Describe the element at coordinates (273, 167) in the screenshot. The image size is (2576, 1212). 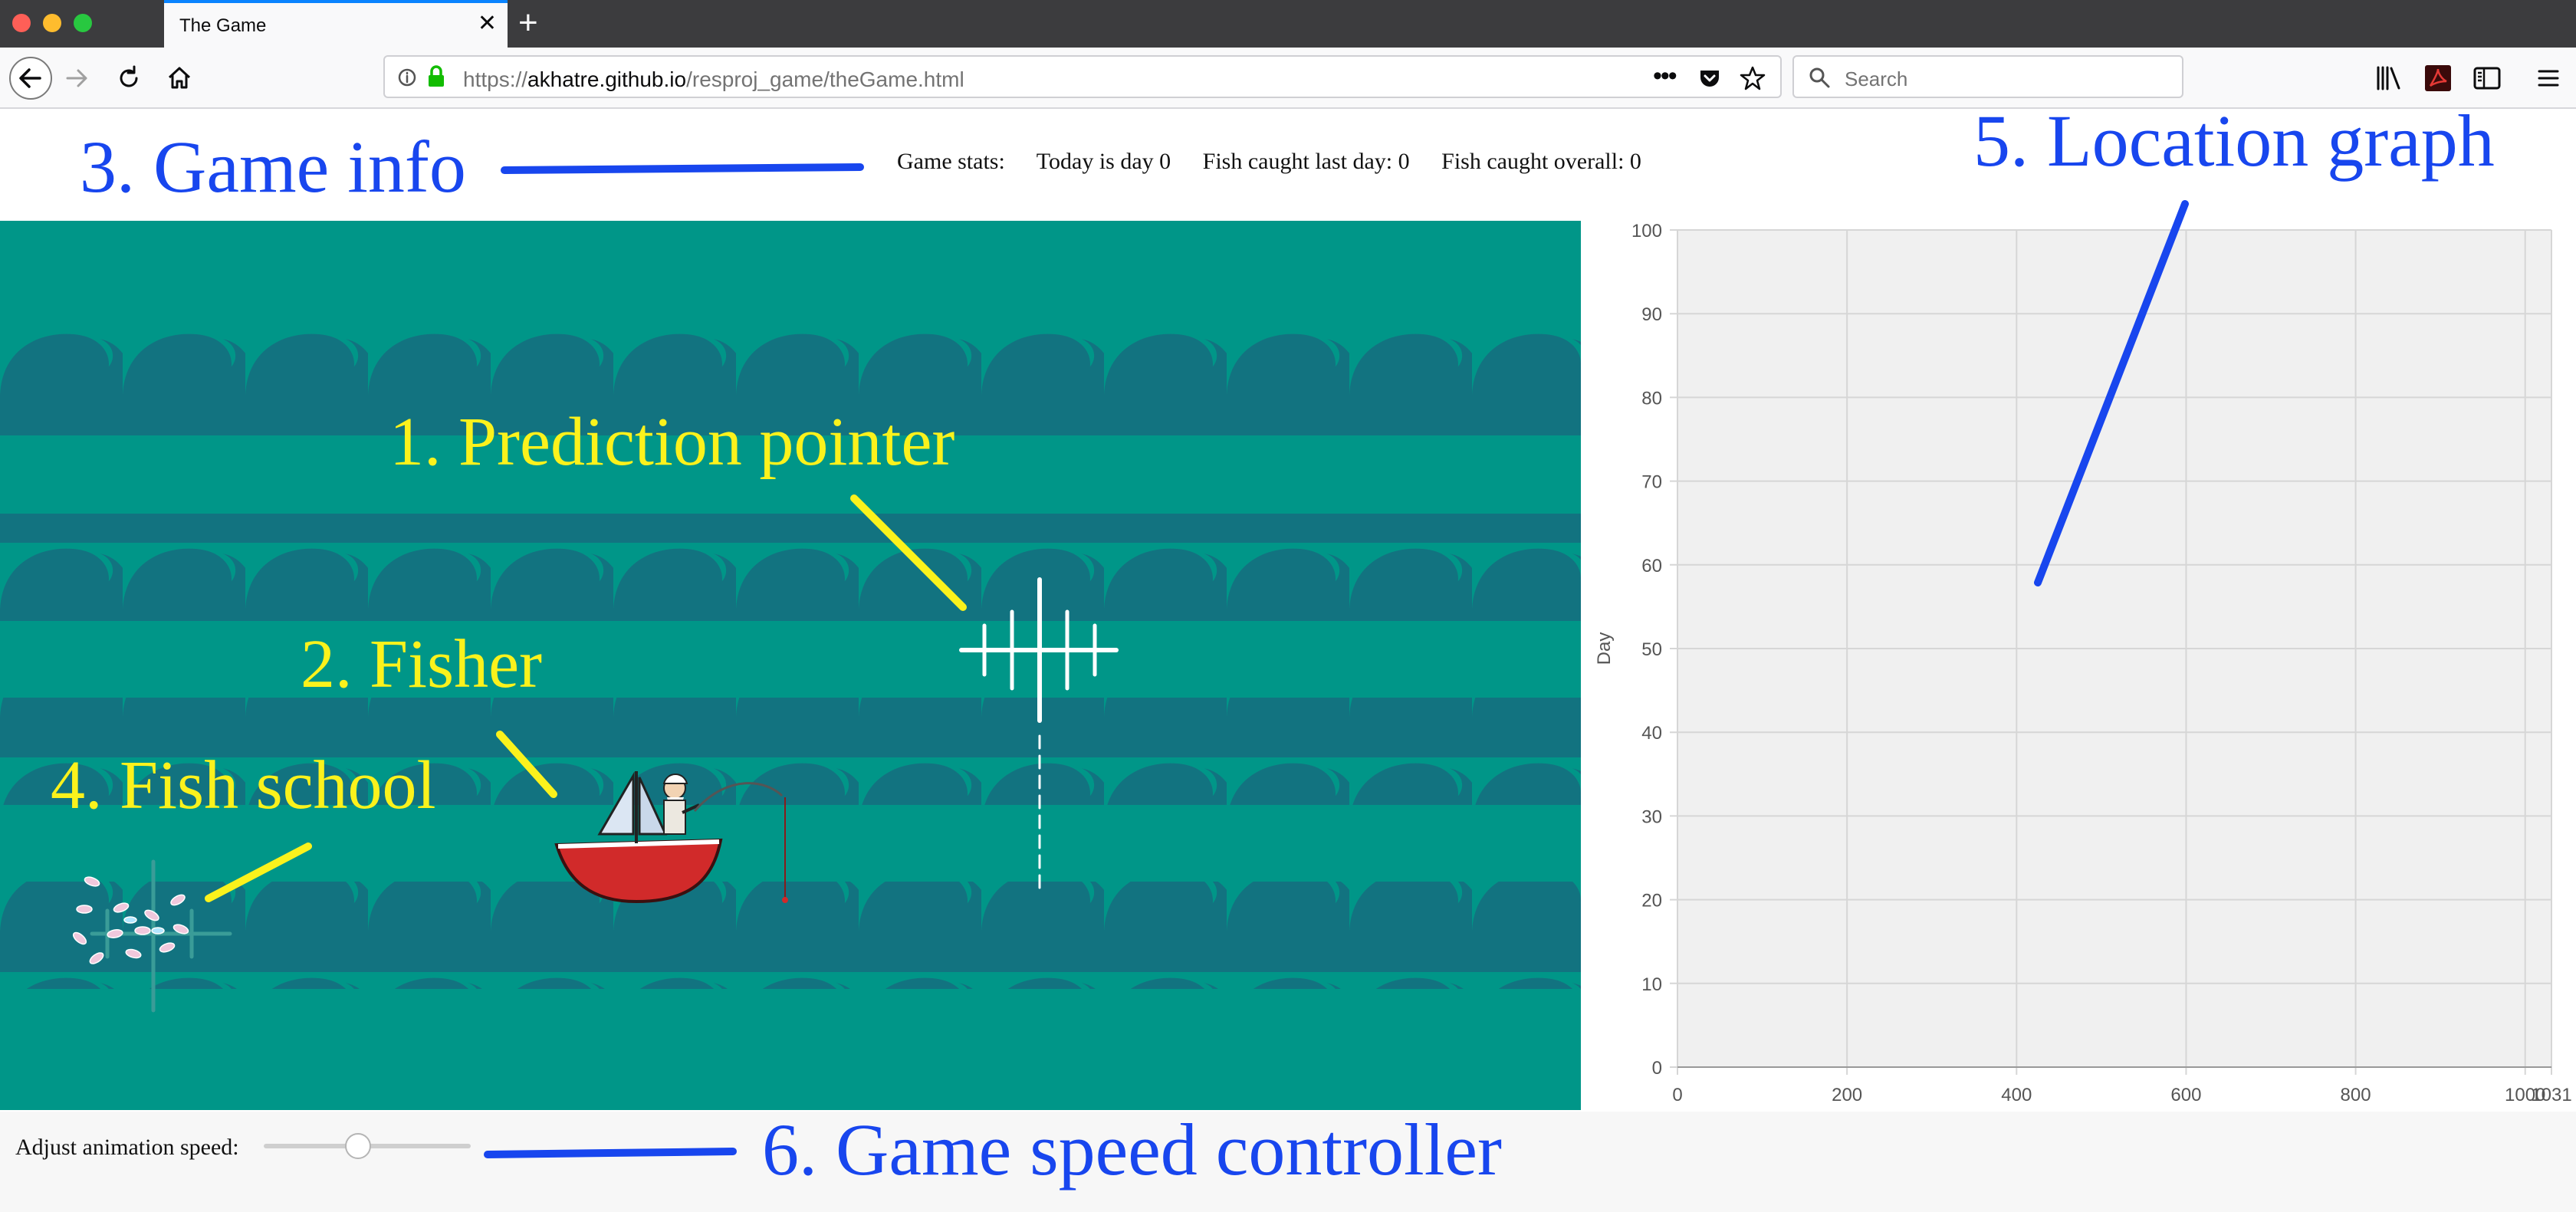
I see `annotation-game-info: 3. Game info` at that location.